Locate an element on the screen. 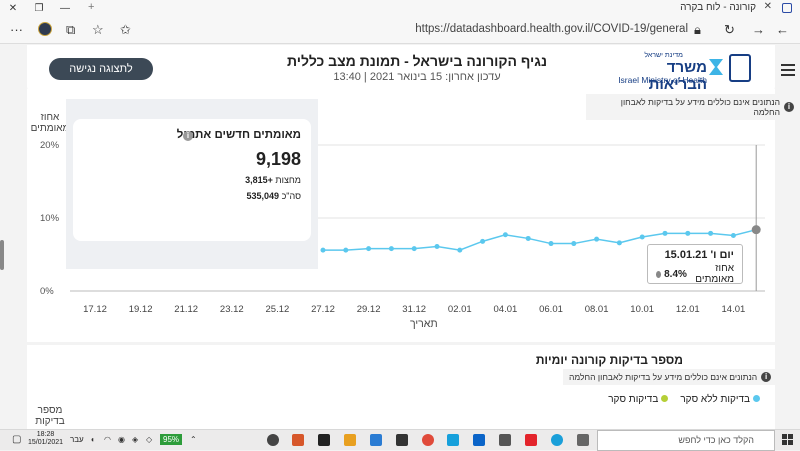 This screenshot has height=451, width=800. x-tick-label: 29.12 is located at coordinates (368, 309).